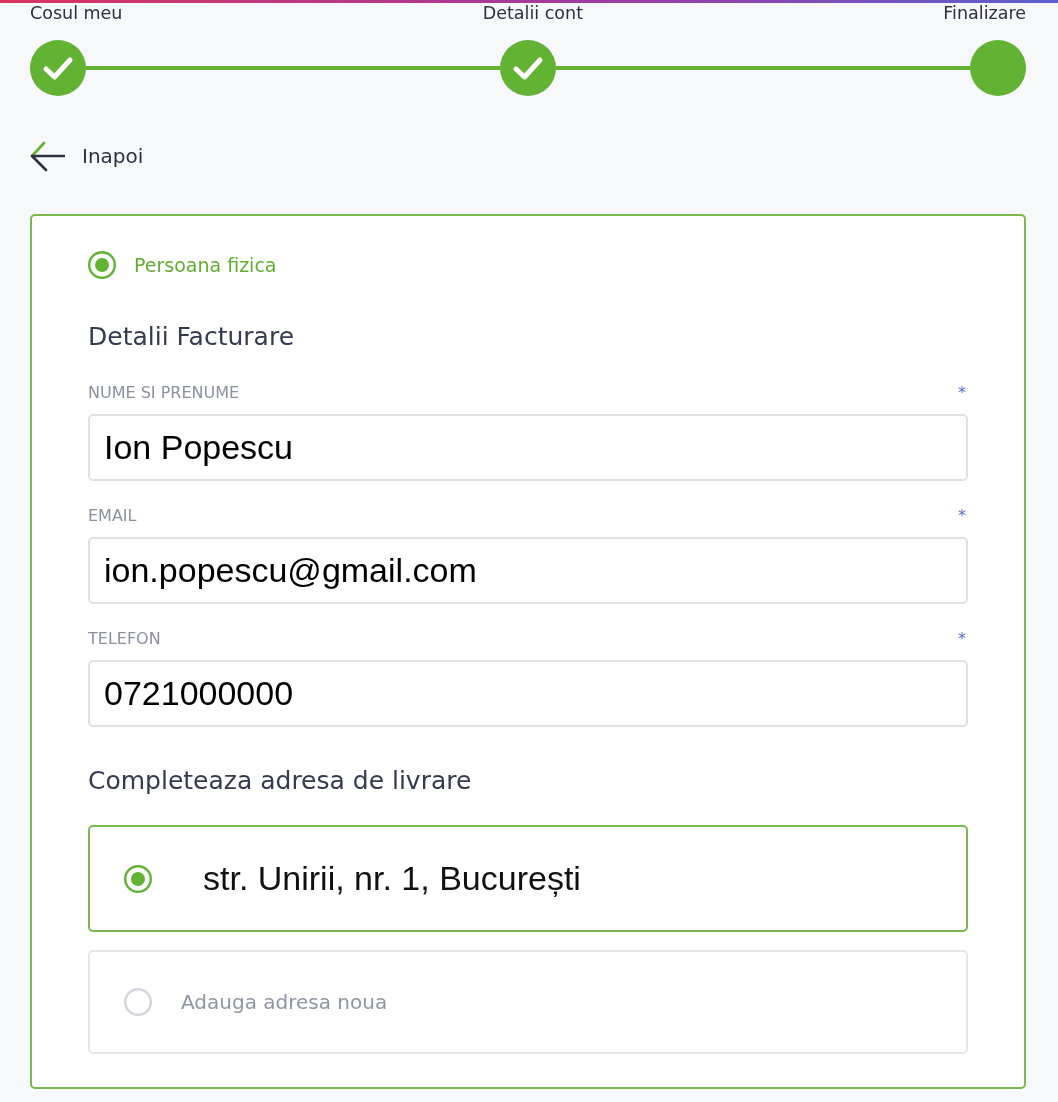  I want to click on address-option: str. Unirii, nr. 1, București, so click(528, 878).